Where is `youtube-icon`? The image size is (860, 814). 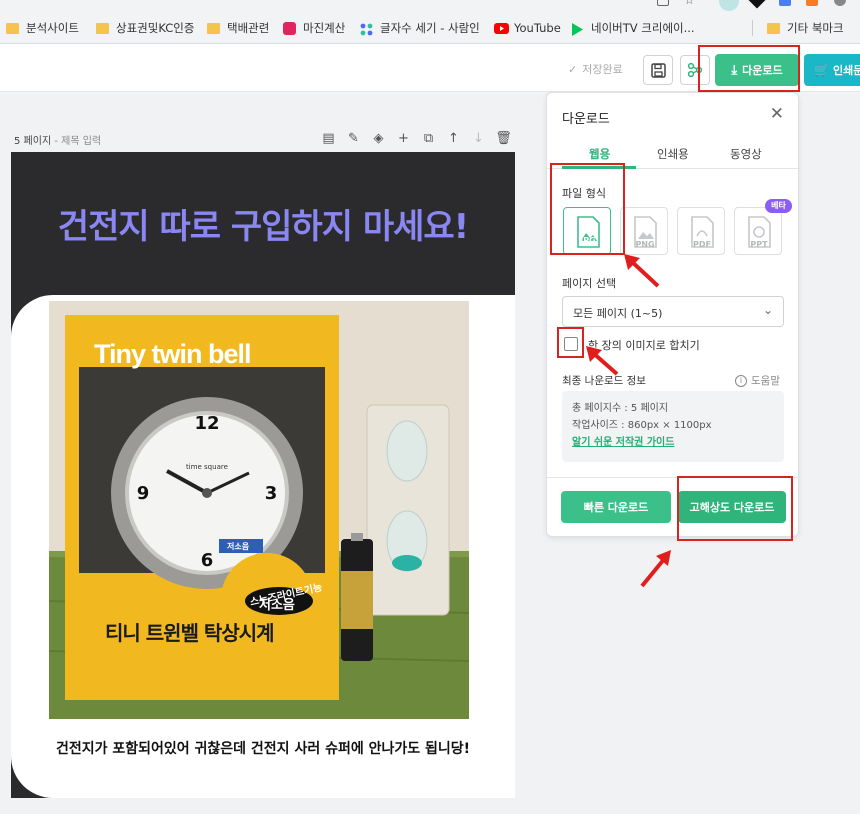 youtube-icon is located at coordinates (501, 28).